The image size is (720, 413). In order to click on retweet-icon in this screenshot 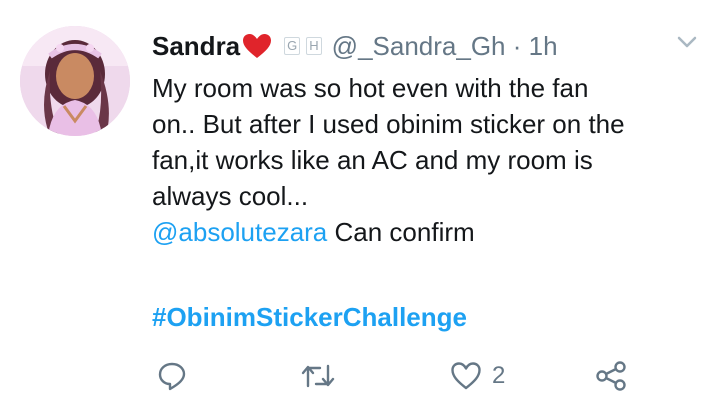, I will do `click(318, 376)`.